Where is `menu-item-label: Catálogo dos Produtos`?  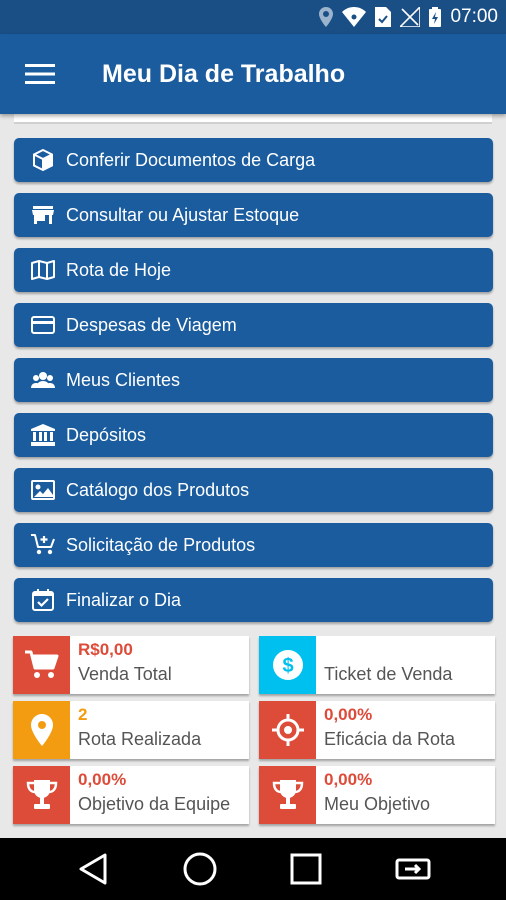 menu-item-label: Catálogo dos Produtos is located at coordinates (158, 489).